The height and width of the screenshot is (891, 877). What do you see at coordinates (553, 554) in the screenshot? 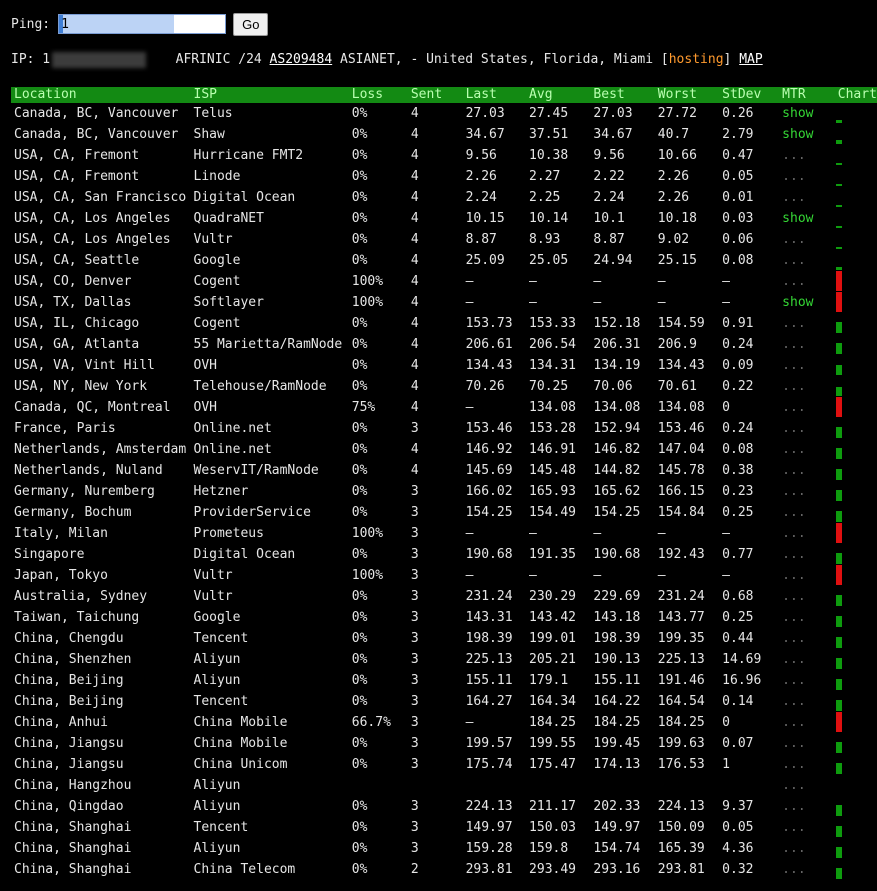
I see `cell-avg: 191.35` at bounding box center [553, 554].